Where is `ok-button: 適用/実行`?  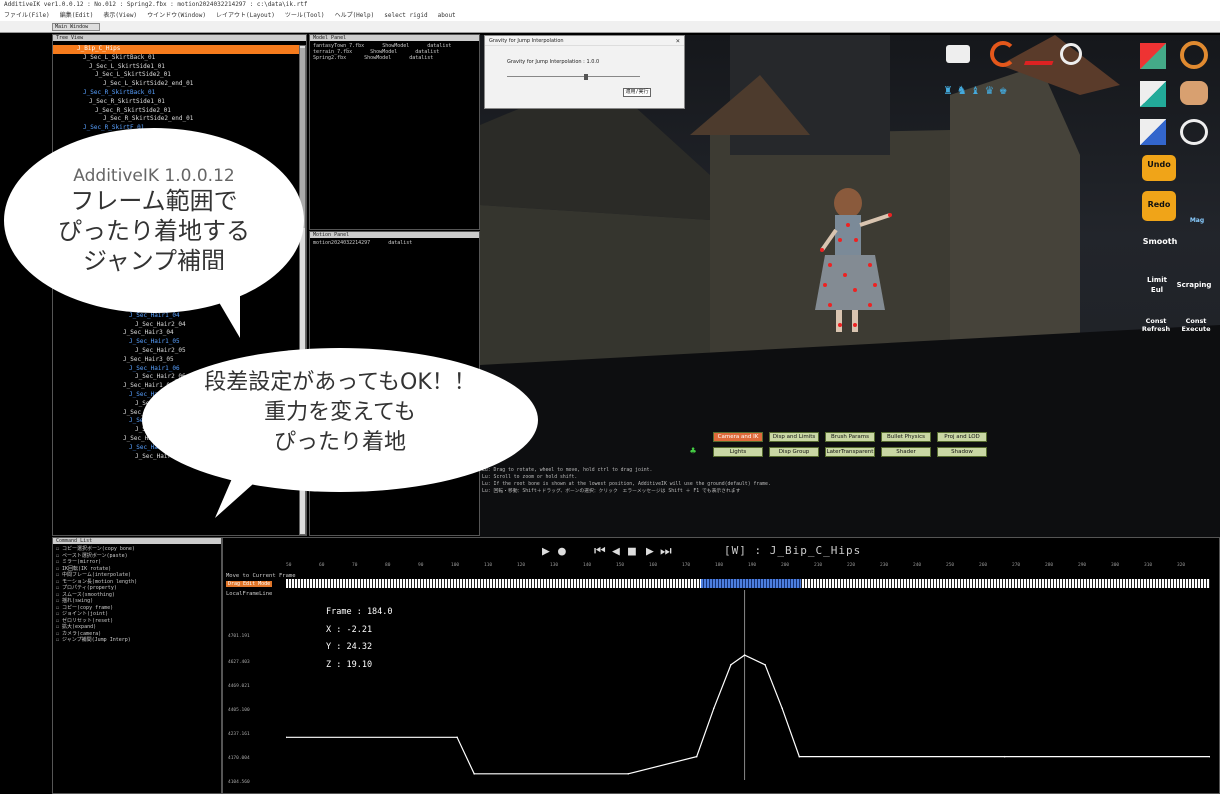 ok-button: 適用/実行 is located at coordinates (637, 92).